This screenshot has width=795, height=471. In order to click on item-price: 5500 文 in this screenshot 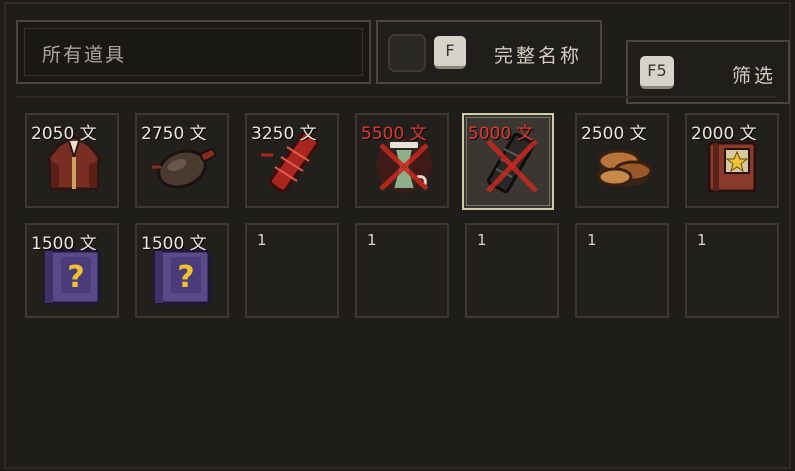, I will do `click(394, 134)`.